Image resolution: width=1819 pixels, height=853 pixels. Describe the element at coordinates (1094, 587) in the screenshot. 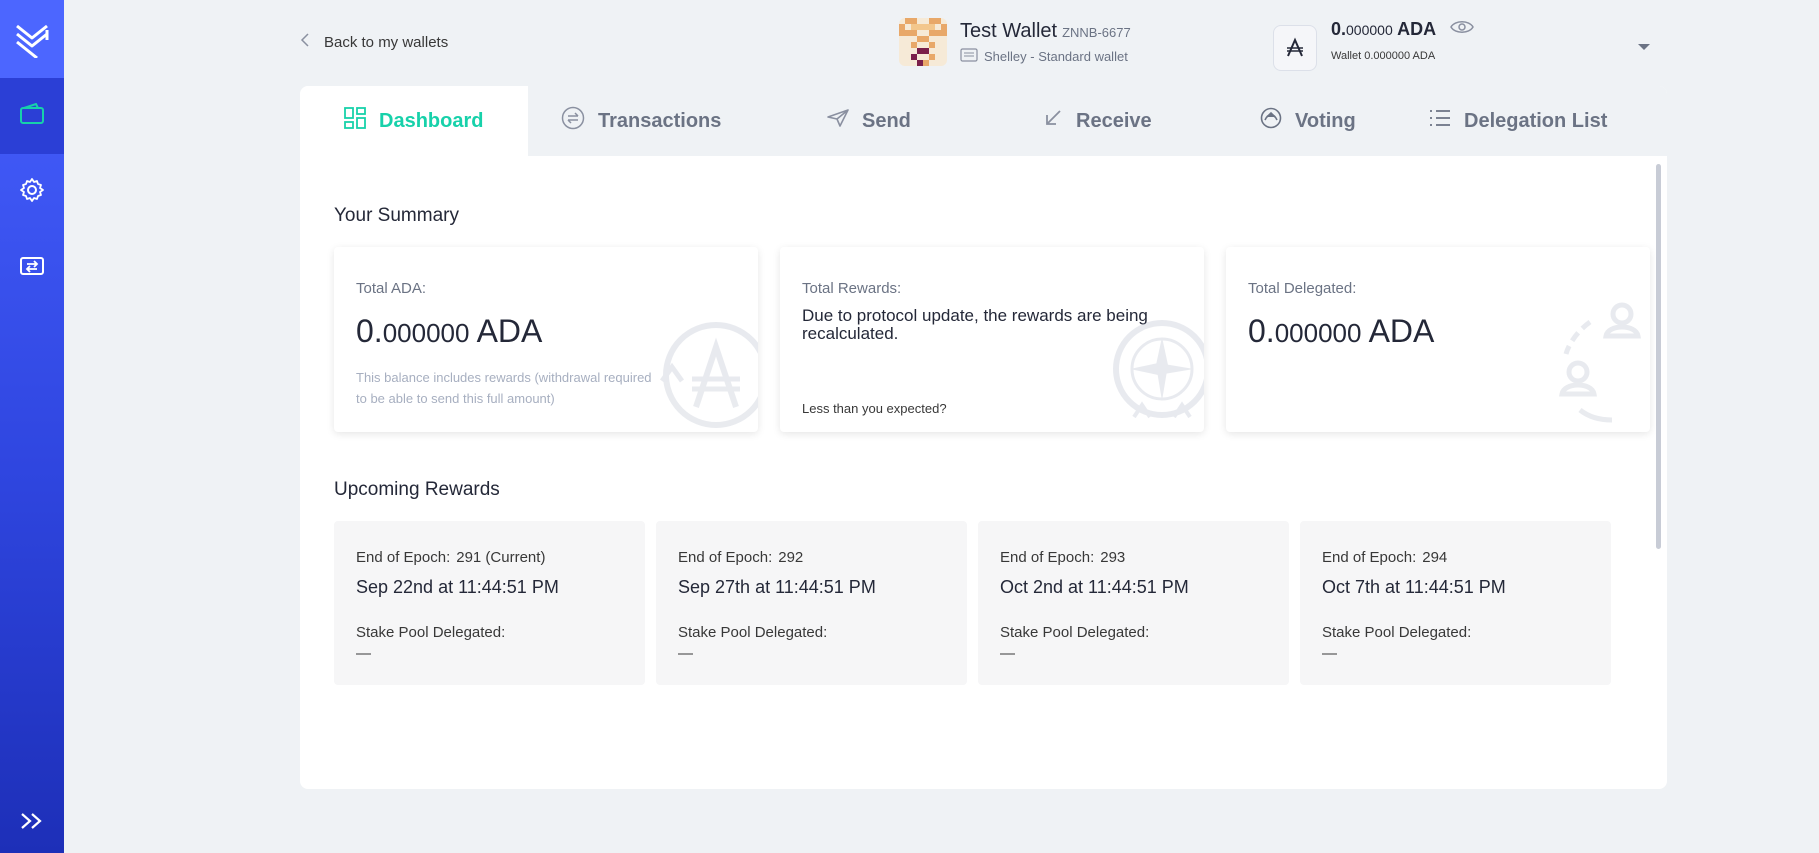

I see `epoch-date: Oct 2nd at 11:44:51 PM` at that location.